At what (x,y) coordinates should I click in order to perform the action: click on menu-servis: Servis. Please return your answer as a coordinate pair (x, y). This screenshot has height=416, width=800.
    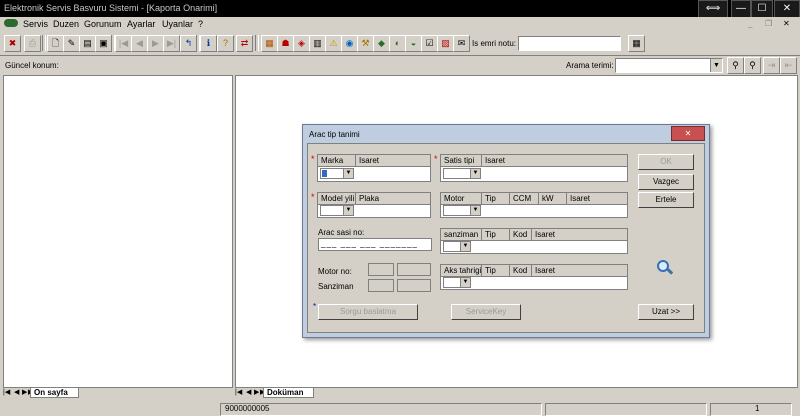
    Looking at the image, I should click on (35, 24).